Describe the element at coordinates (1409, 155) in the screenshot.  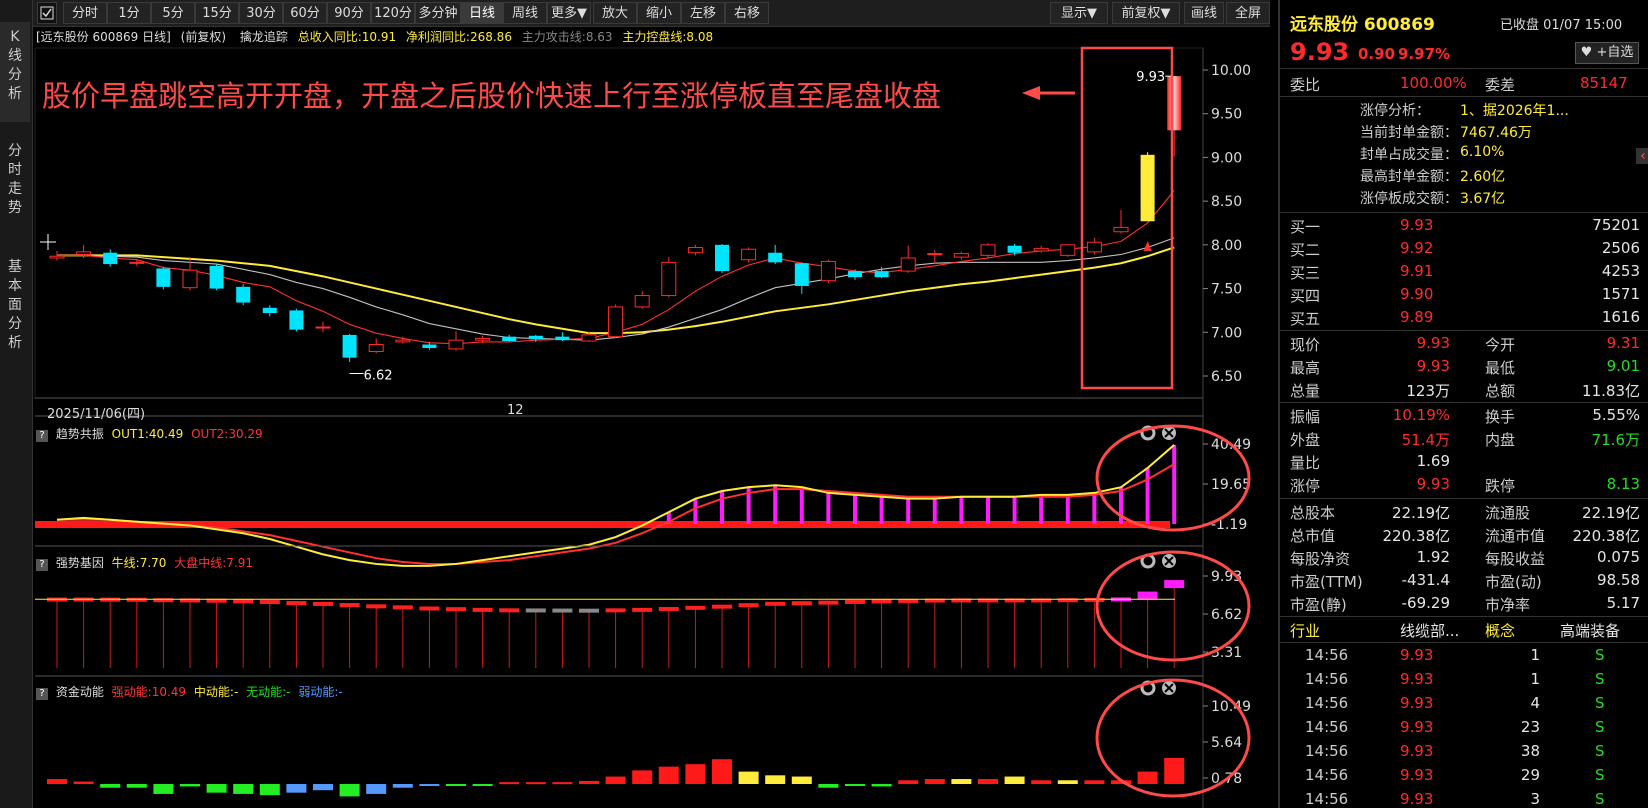
I see `limitup-key-2: 封单占成交量：` at that location.